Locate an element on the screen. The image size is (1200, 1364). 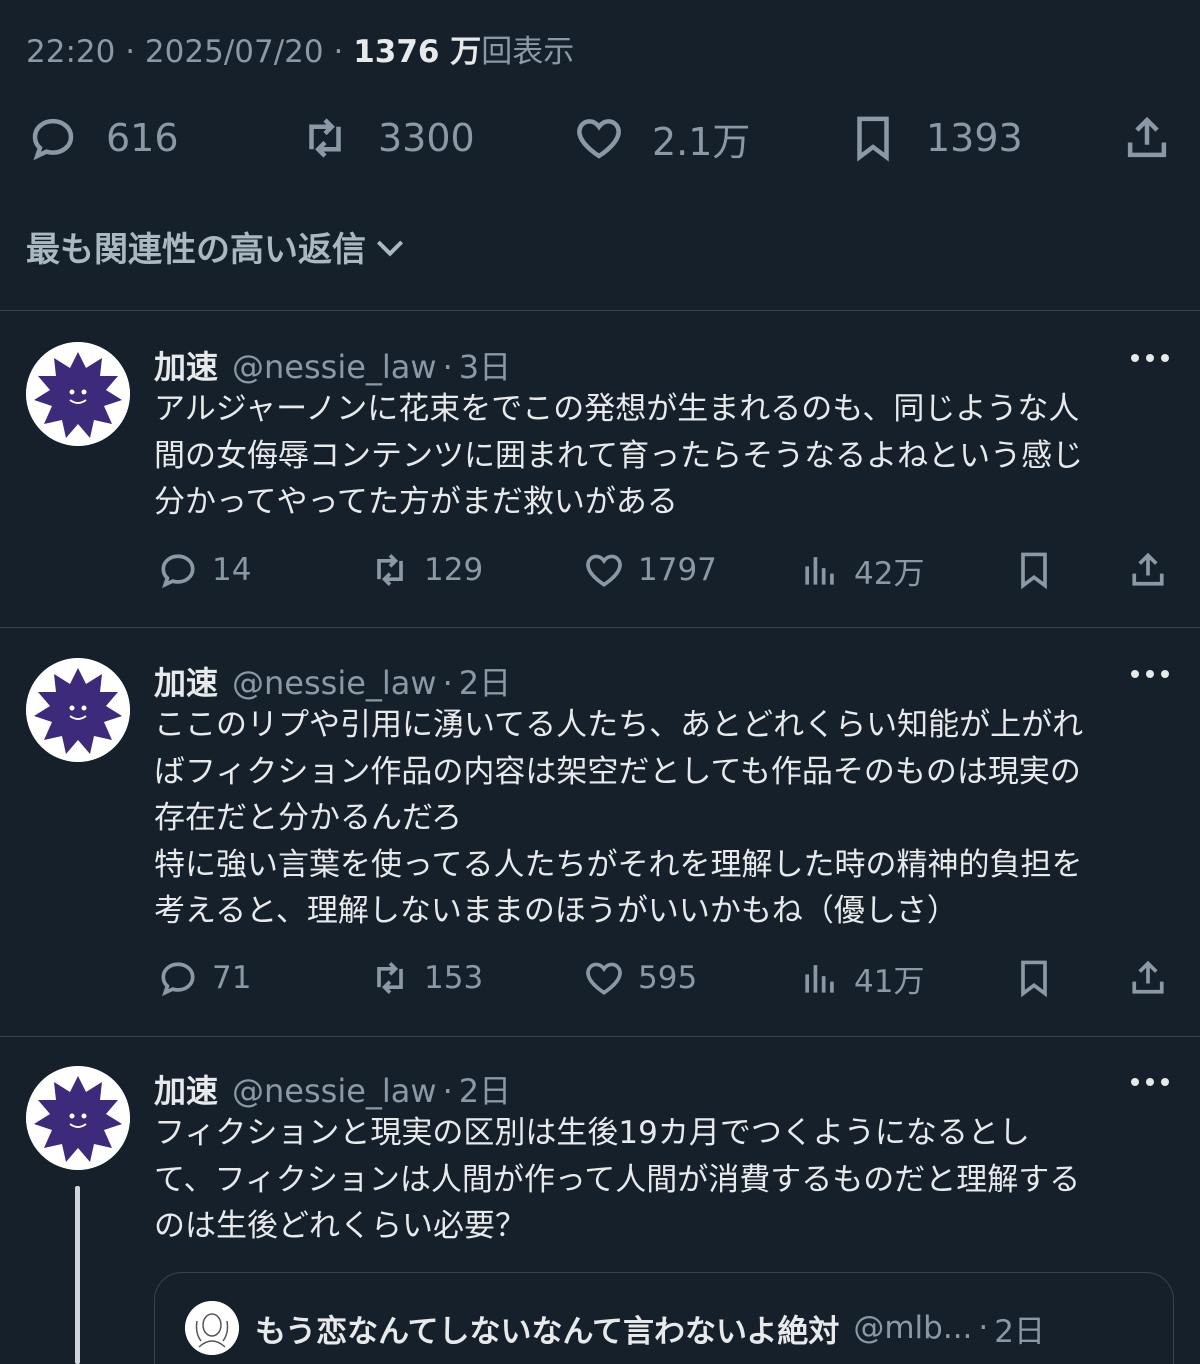
quoted-avatar is located at coordinates (212, 1328).